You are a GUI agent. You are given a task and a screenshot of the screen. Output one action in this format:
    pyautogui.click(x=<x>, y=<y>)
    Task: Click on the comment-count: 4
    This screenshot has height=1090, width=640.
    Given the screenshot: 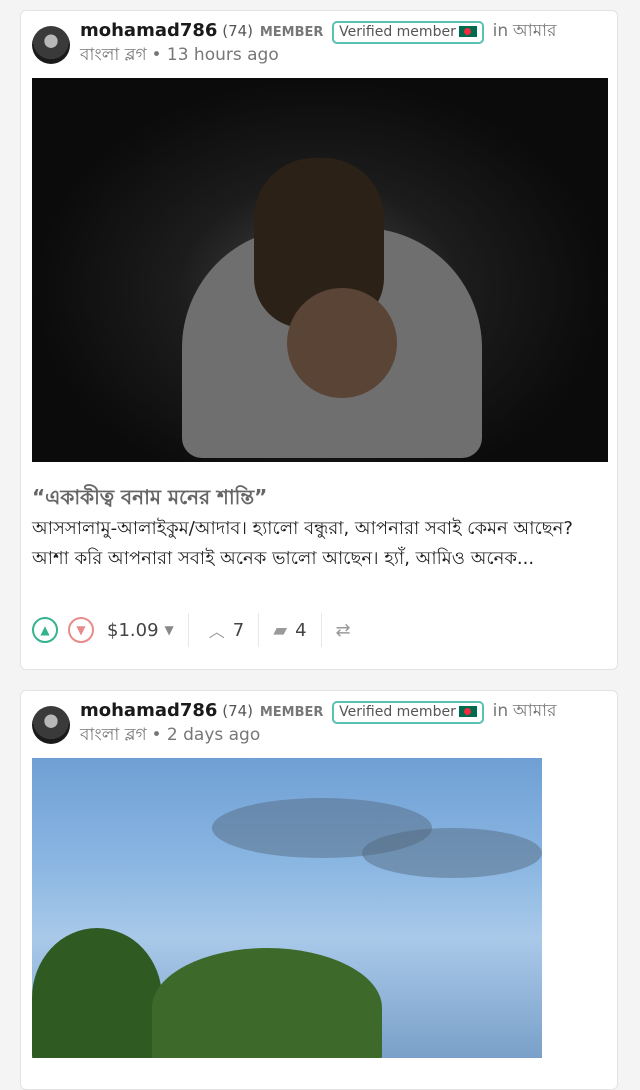 What is the action you would take?
    pyautogui.click(x=300, y=630)
    